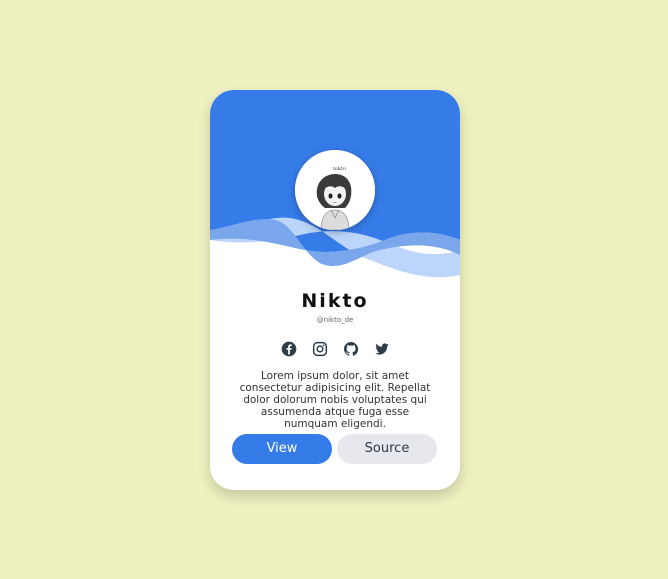  What do you see at coordinates (282, 449) in the screenshot?
I see `view-button: View` at bounding box center [282, 449].